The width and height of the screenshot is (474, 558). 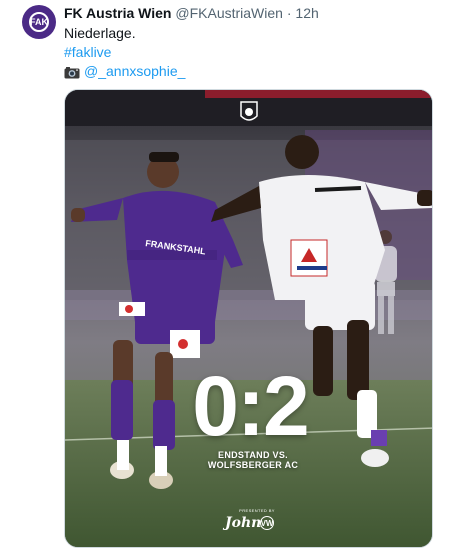 I want to click on hashtag-link: #faklive, so click(x=87, y=52).